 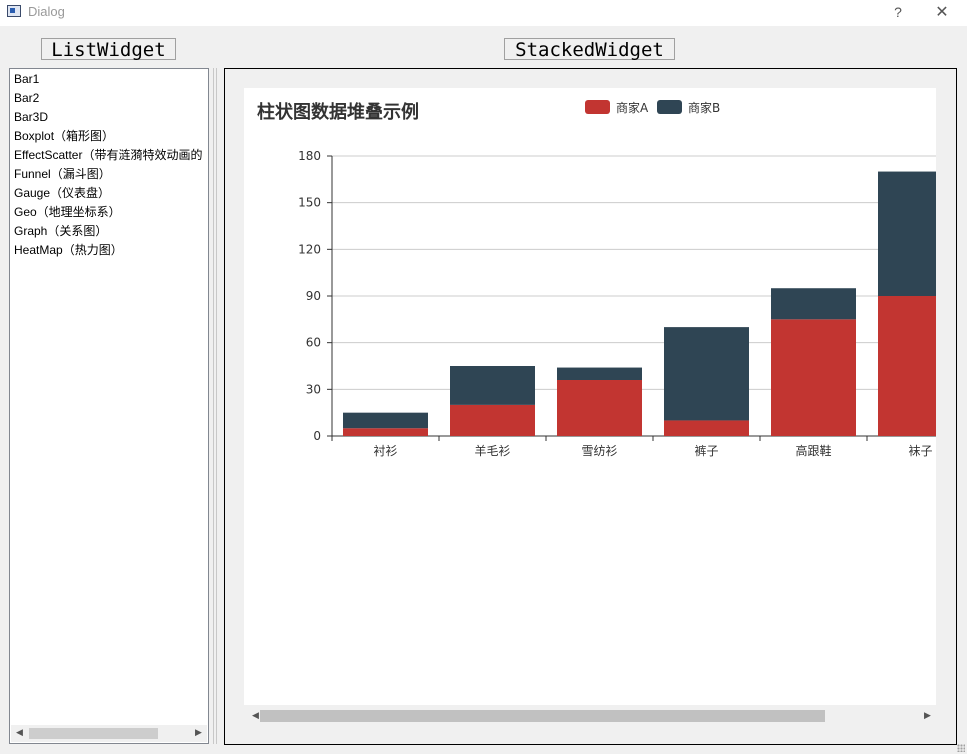 What do you see at coordinates (813, 450) in the screenshot?
I see `x-tick-label: 高跟鞋` at bounding box center [813, 450].